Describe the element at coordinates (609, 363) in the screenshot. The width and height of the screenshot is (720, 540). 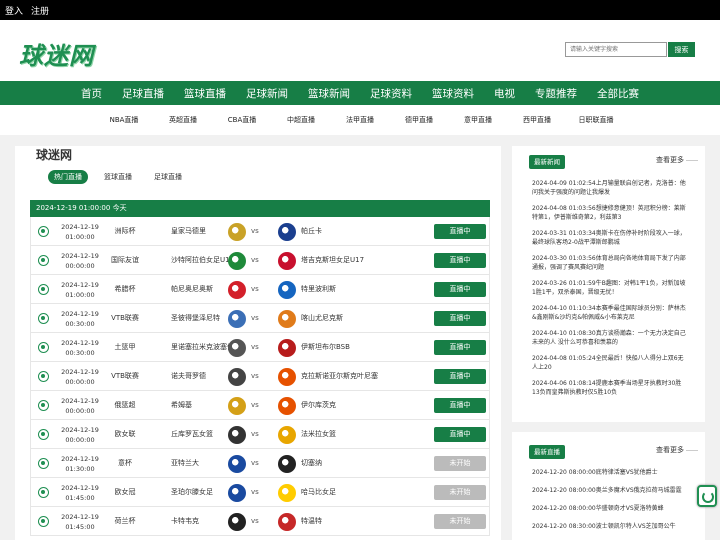
I see `news-item: 2024-04-08 01:05:24全民最后！快船八人得分上双6无人上20` at that location.